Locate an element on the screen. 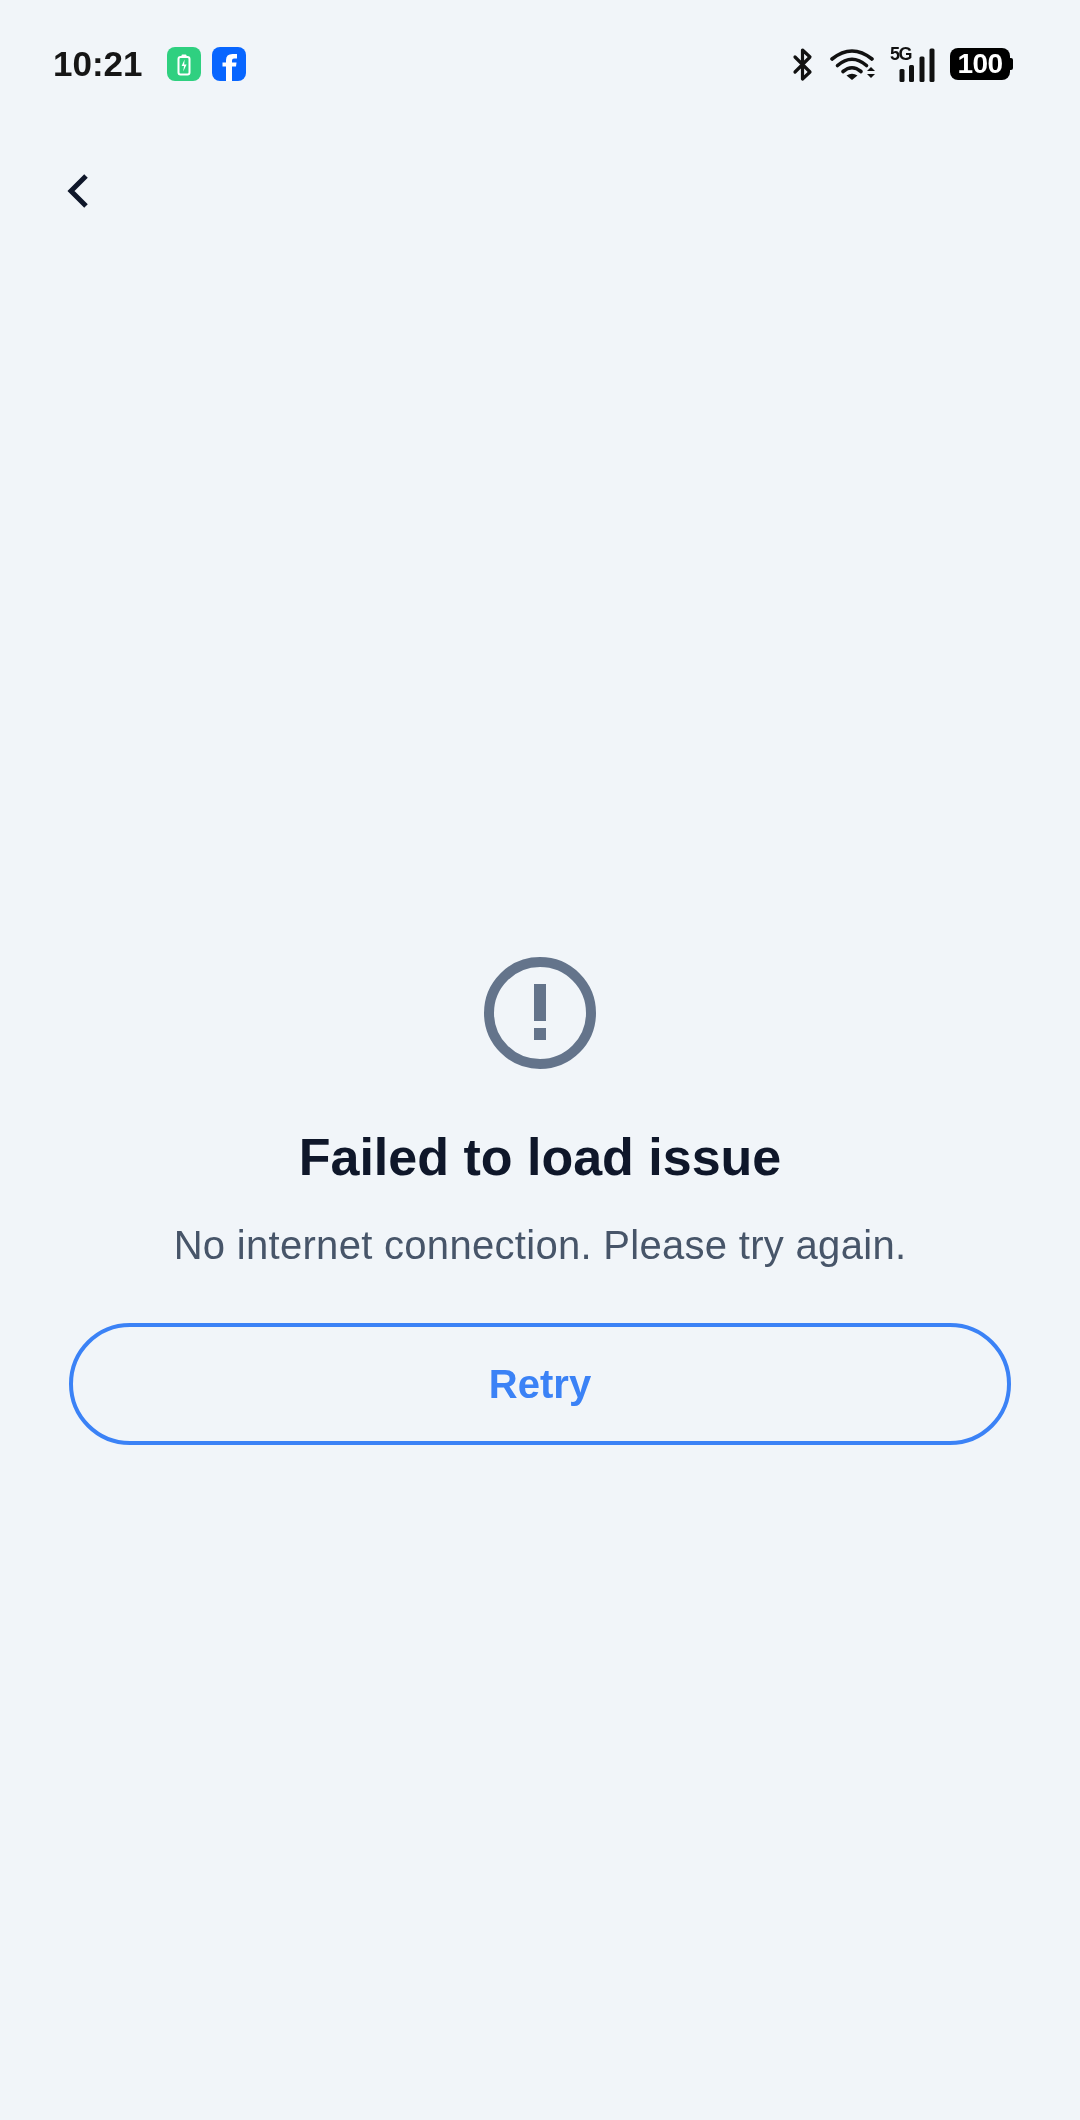 This screenshot has width=1080, height=2120. battery-indicator: 100 is located at coordinates (981, 64).